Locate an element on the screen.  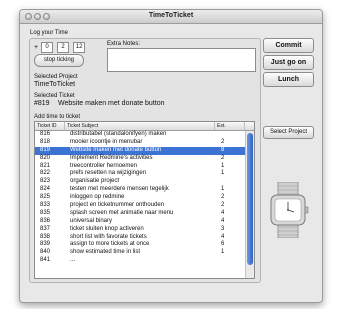
ticket-id-cell: 823 is located at coordinates (45, 181).